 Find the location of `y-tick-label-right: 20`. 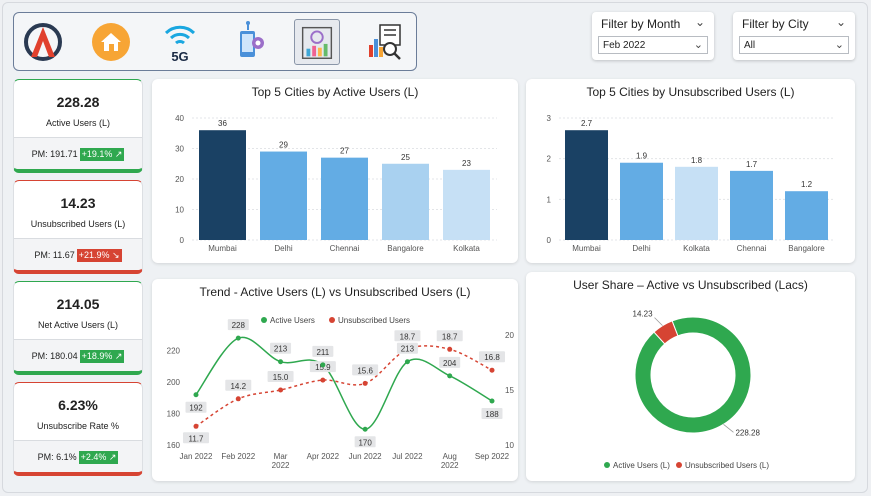

y-tick-label-right: 20 is located at coordinates (509, 335).